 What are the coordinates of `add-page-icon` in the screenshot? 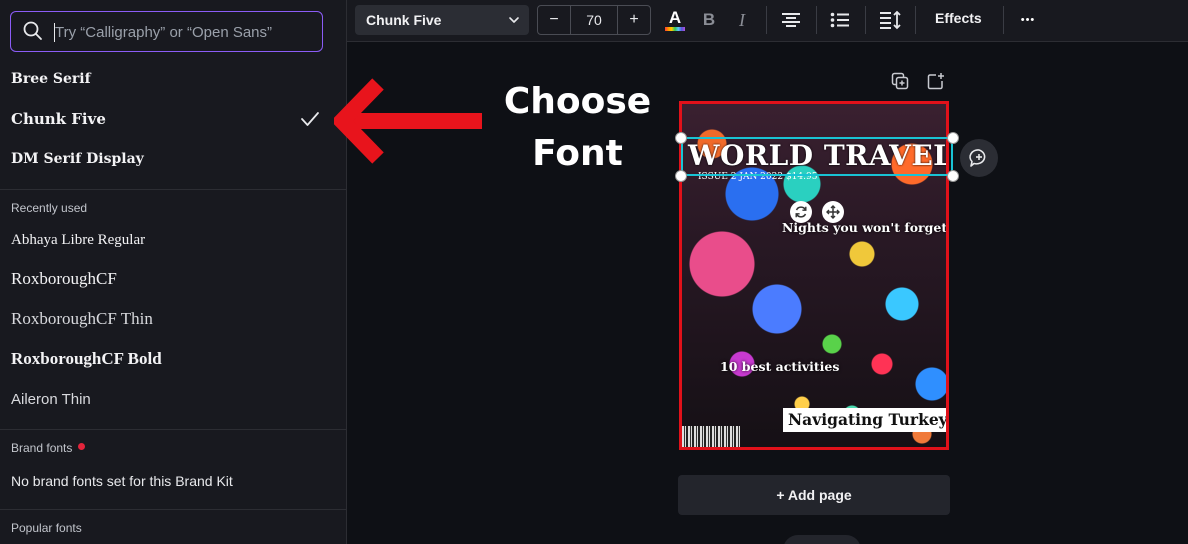 It's located at (936, 81).